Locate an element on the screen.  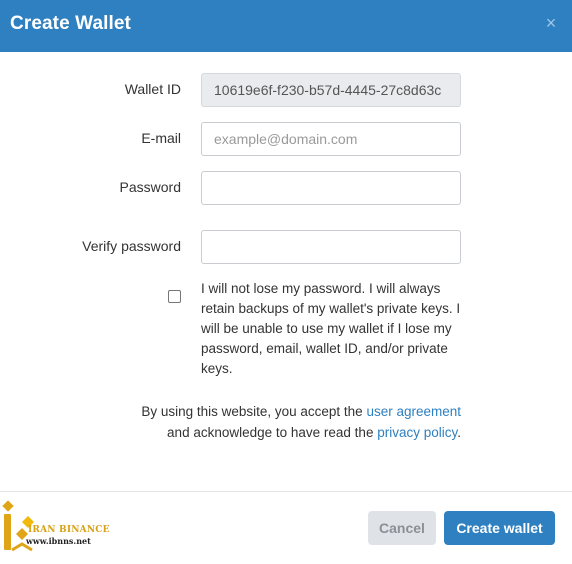
verify-password-field is located at coordinates (331, 247).